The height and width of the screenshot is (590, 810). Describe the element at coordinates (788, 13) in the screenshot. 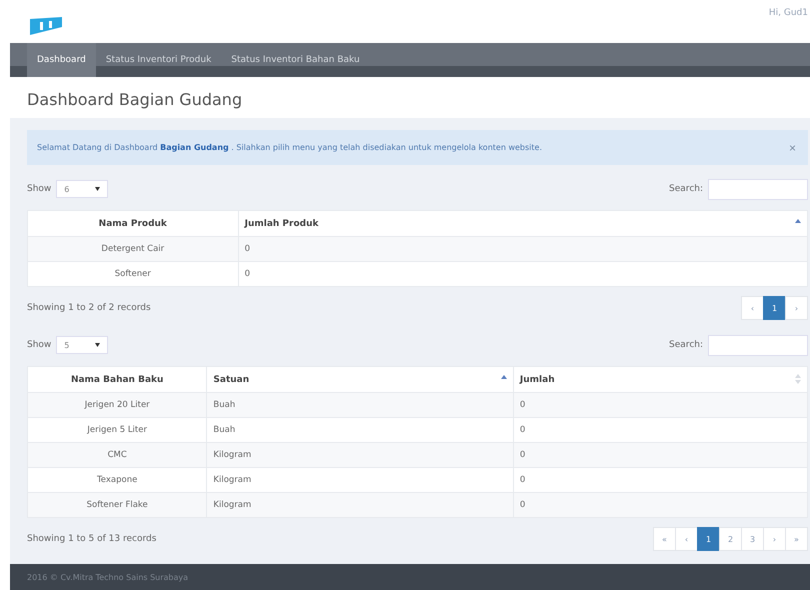

I see `greeting-link: Hi, Gud1` at that location.